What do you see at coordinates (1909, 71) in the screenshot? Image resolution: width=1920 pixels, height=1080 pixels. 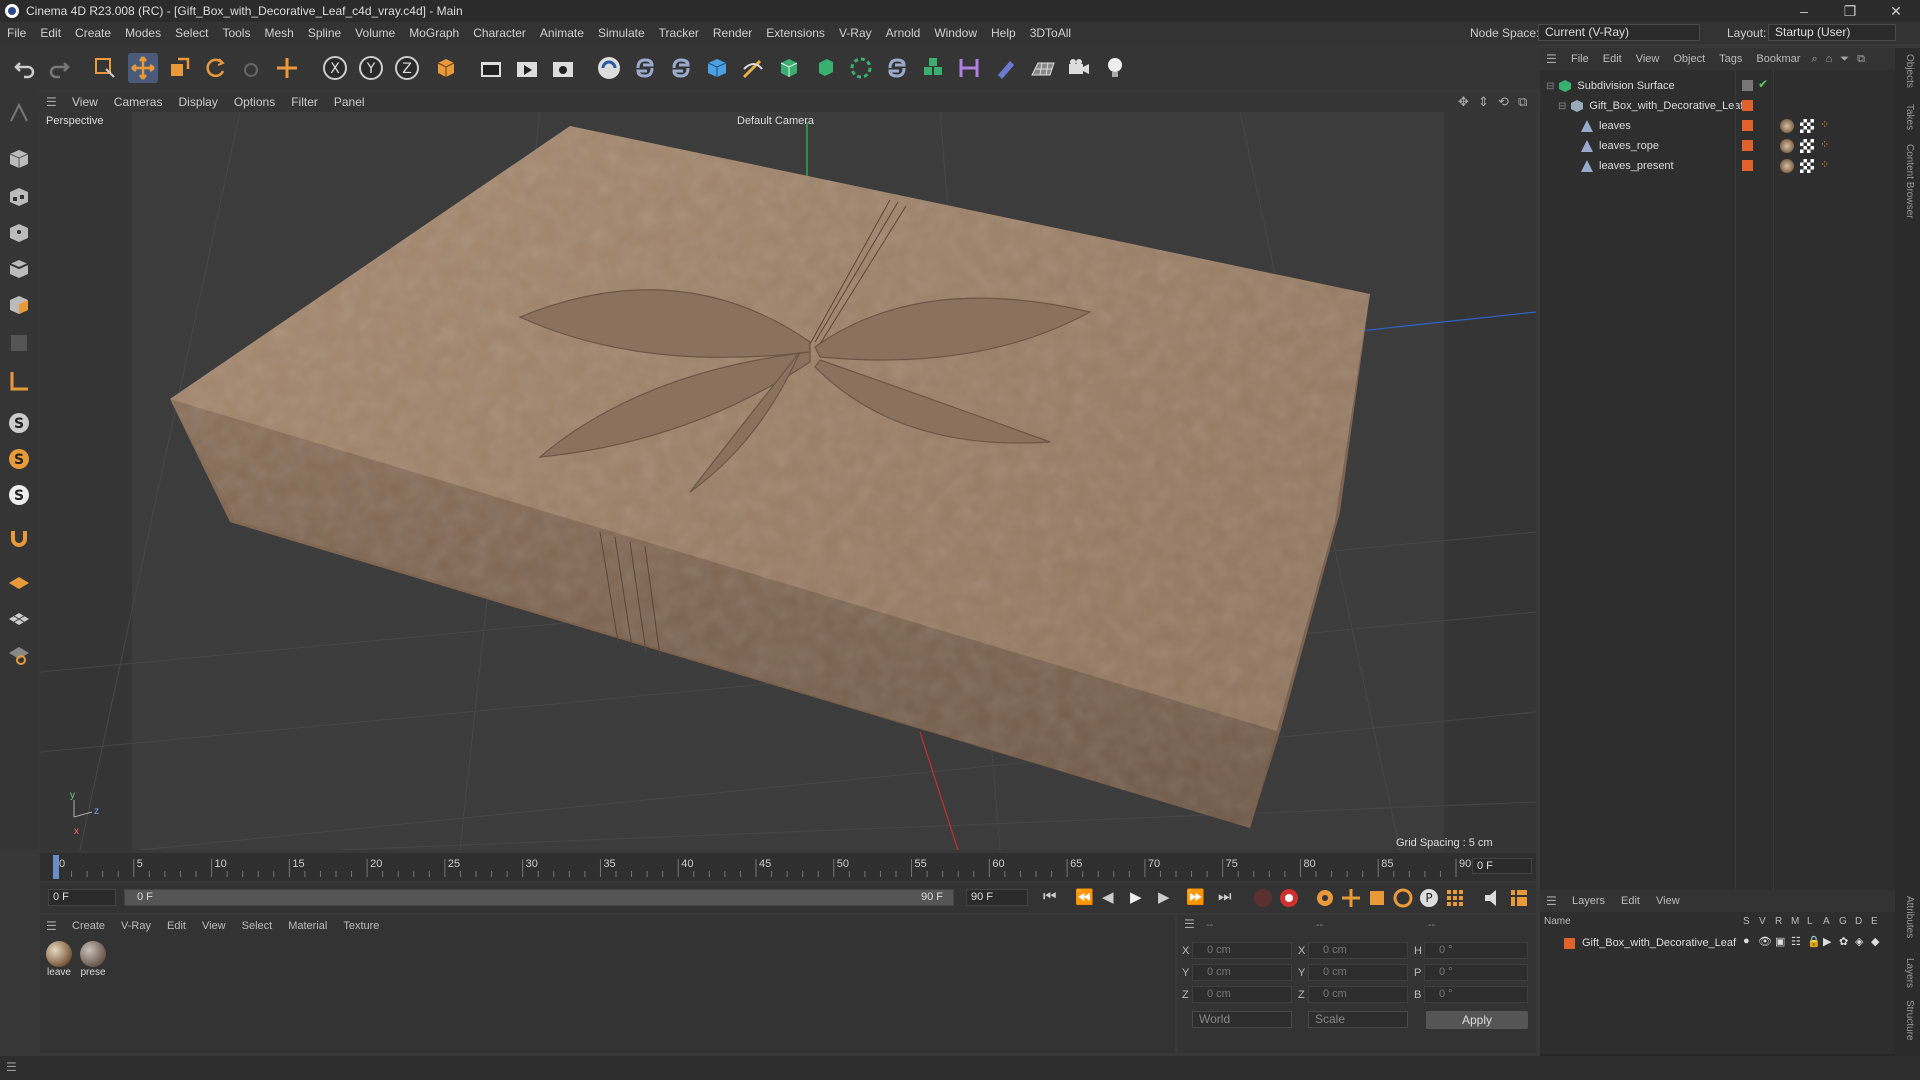 I see `side-tab-objects: Objects` at bounding box center [1909, 71].